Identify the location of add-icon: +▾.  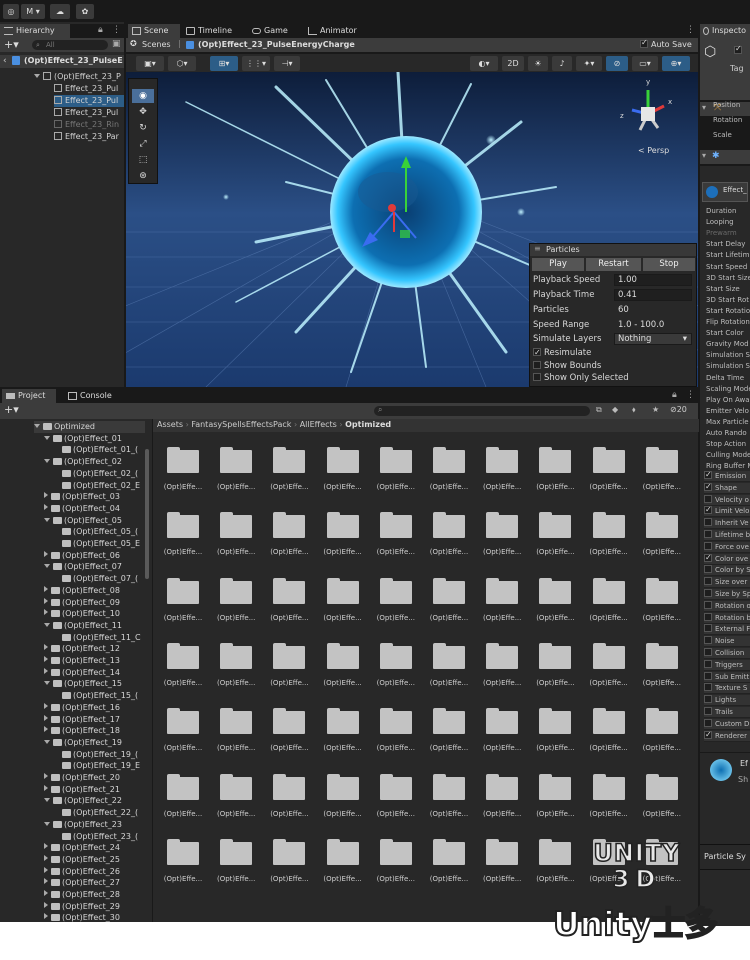
(11, 44).